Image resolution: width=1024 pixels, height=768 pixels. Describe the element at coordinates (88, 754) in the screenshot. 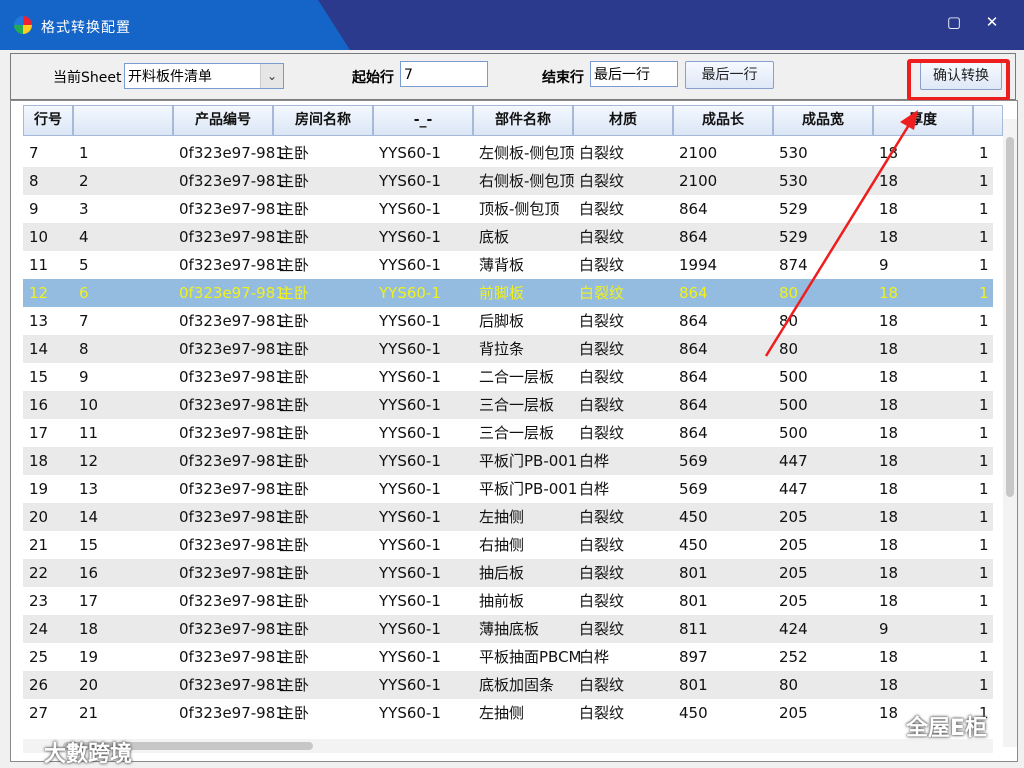

I see `watermark-left: 大數跨境` at that location.